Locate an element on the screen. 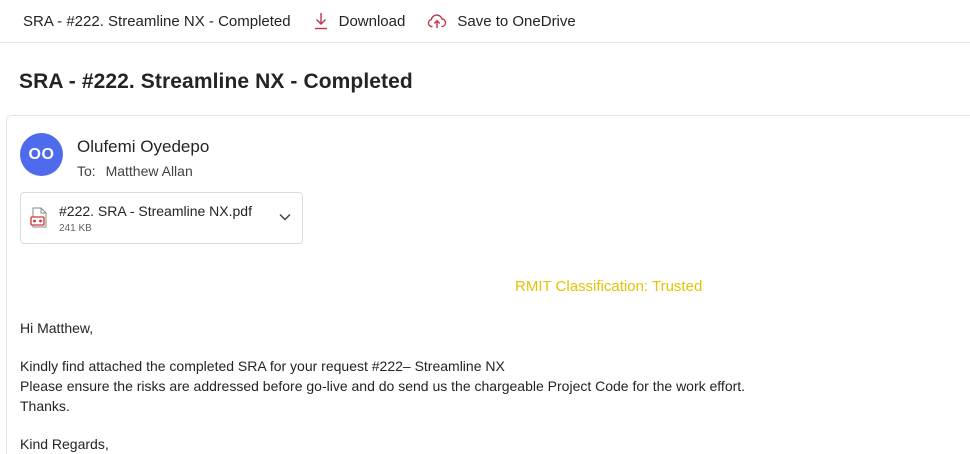 The height and width of the screenshot is (454, 970). avatar: OO is located at coordinates (41, 154).